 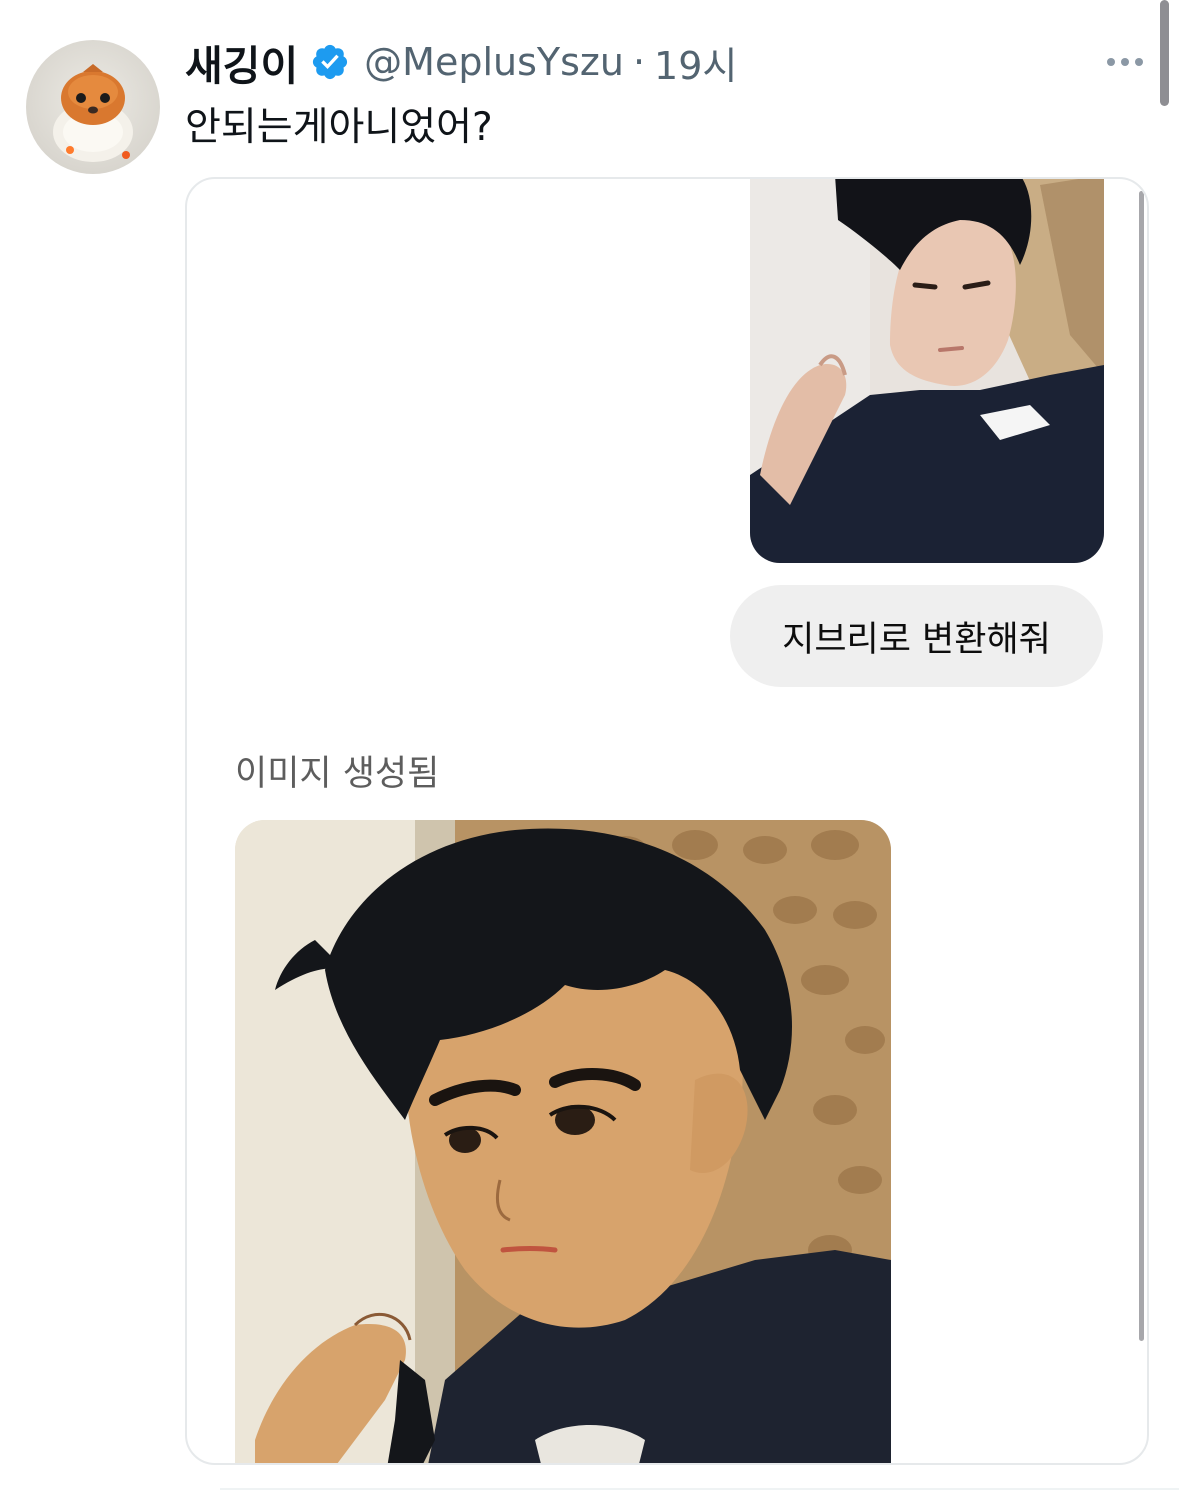 I want to click on tweet-text: 안되는게아니었어?, so click(x=339, y=127).